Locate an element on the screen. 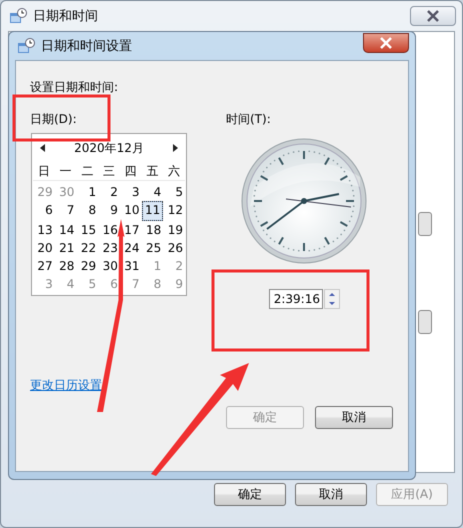  calendar-day: 24 is located at coordinates (131, 248).